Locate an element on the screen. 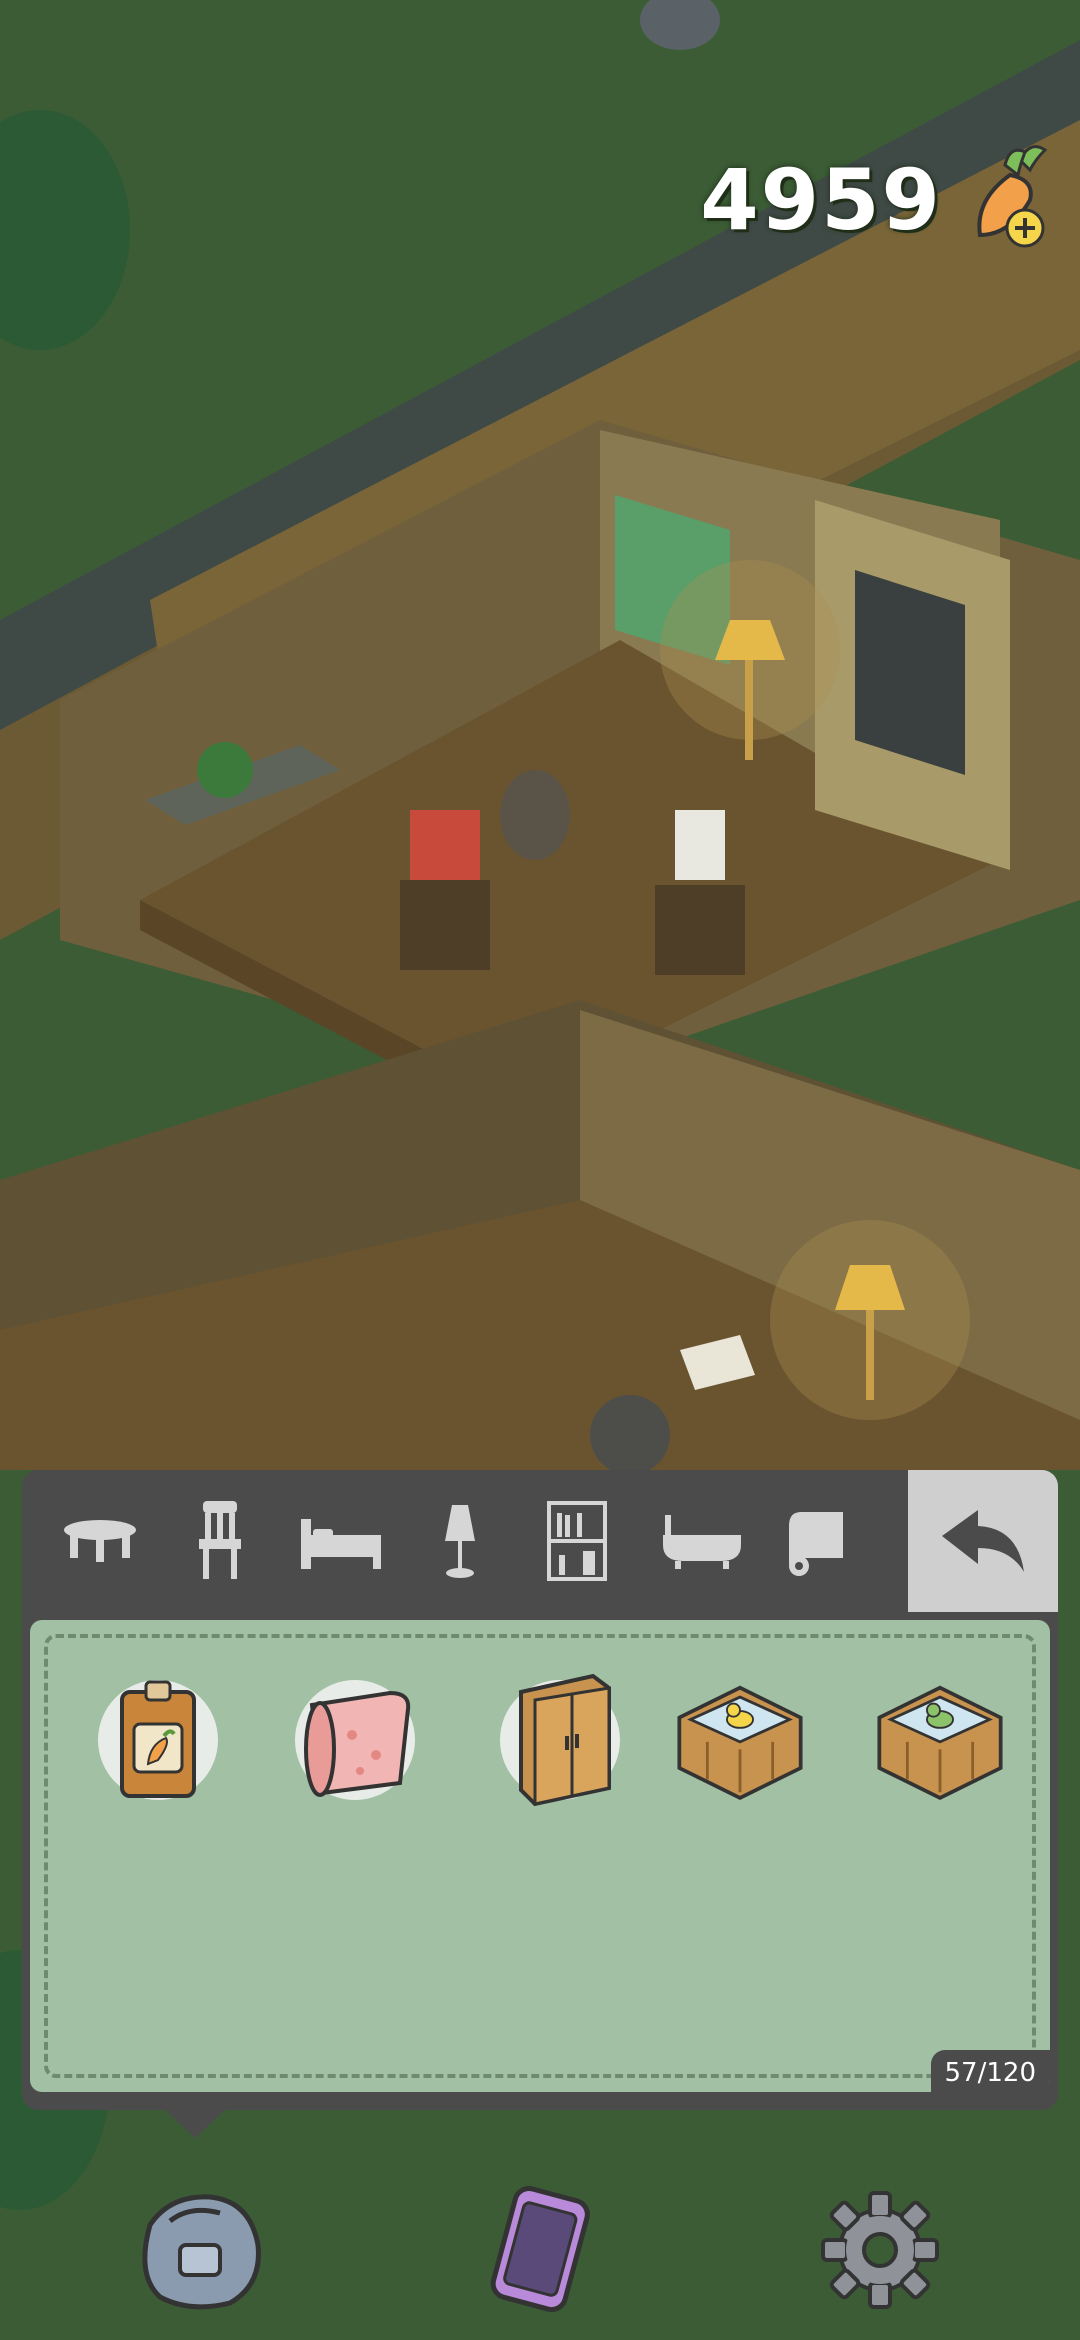 Image resolution: width=1080 pixels, height=2340 pixels. shelf-tab is located at coordinates (577, 1541).